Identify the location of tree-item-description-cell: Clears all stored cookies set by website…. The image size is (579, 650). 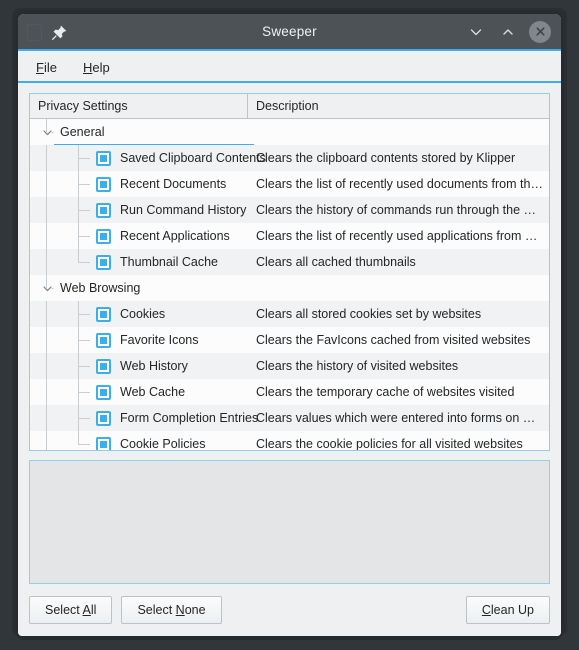
(398, 314).